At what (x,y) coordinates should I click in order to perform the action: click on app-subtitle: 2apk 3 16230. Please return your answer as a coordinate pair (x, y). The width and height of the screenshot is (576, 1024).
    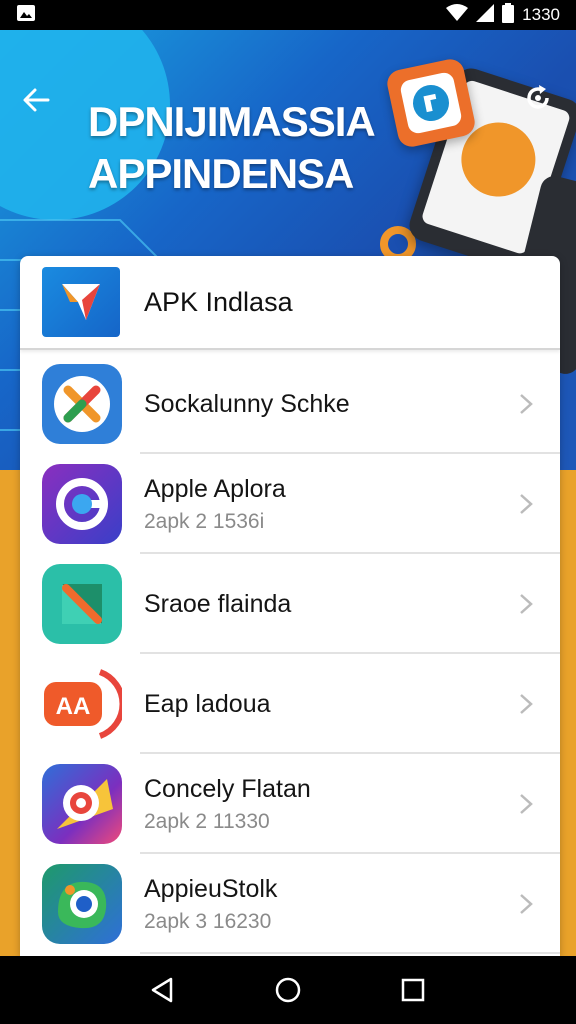
    Looking at the image, I should click on (208, 921).